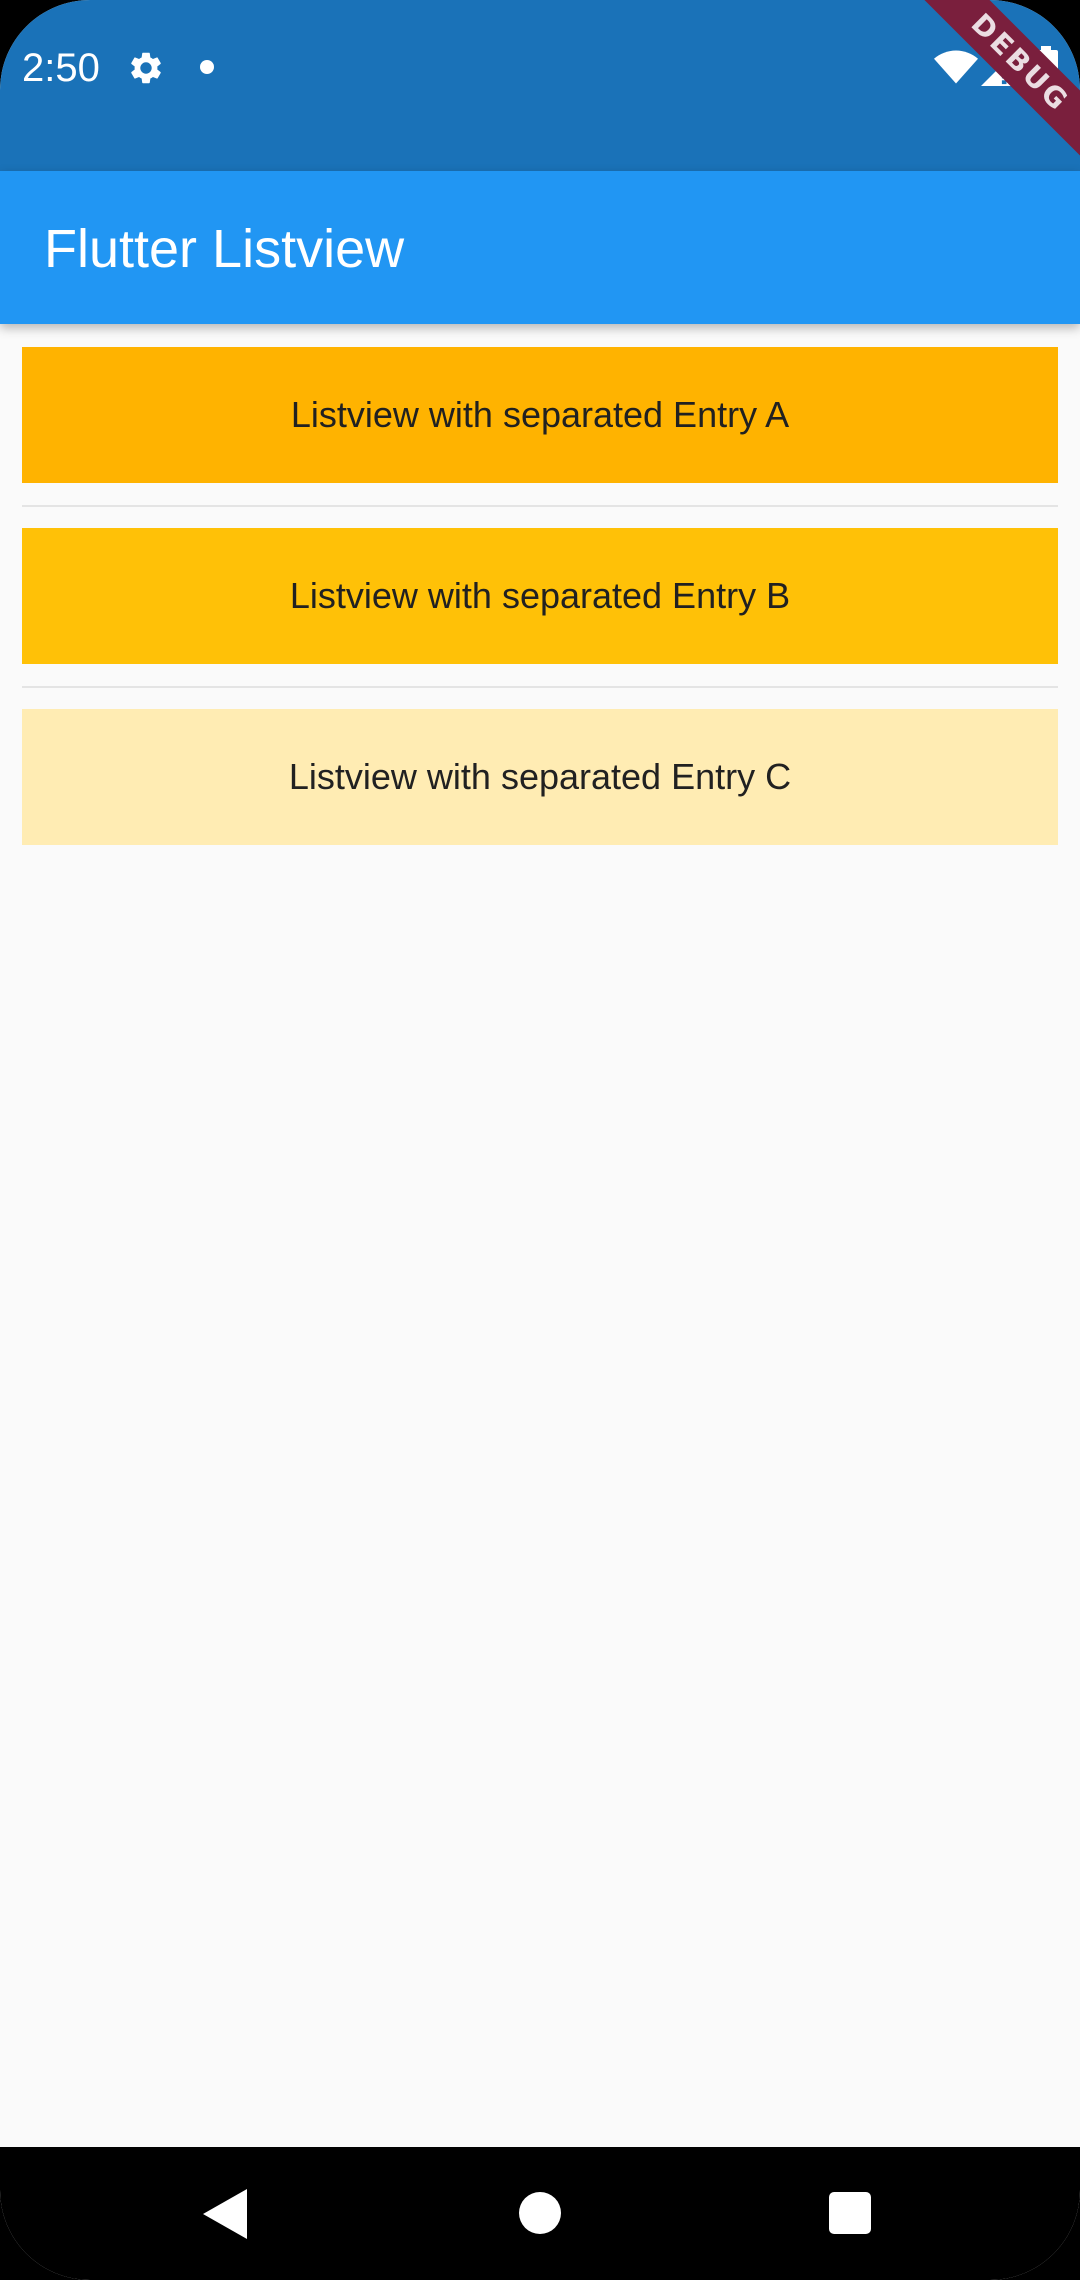 Image resolution: width=1080 pixels, height=2280 pixels. Describe the element at coordinates (850, 2213) in the screenshot. I see `recents-icon` at that location.